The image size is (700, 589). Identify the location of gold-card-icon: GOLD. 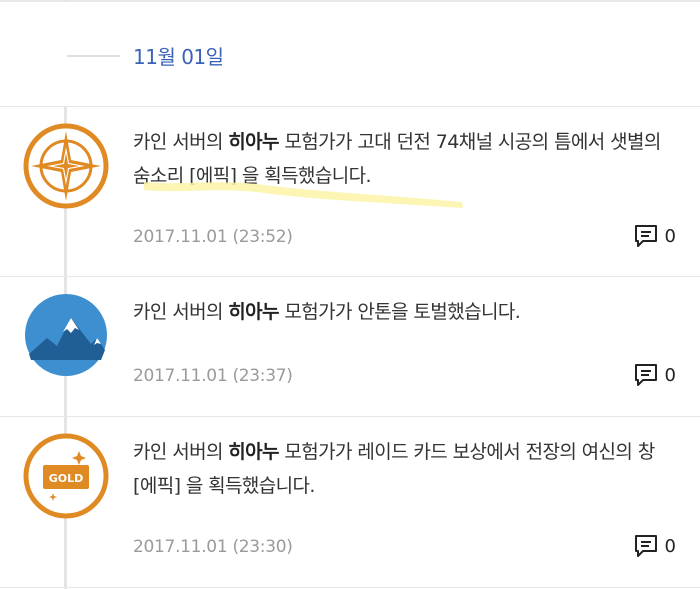
(66, 476).